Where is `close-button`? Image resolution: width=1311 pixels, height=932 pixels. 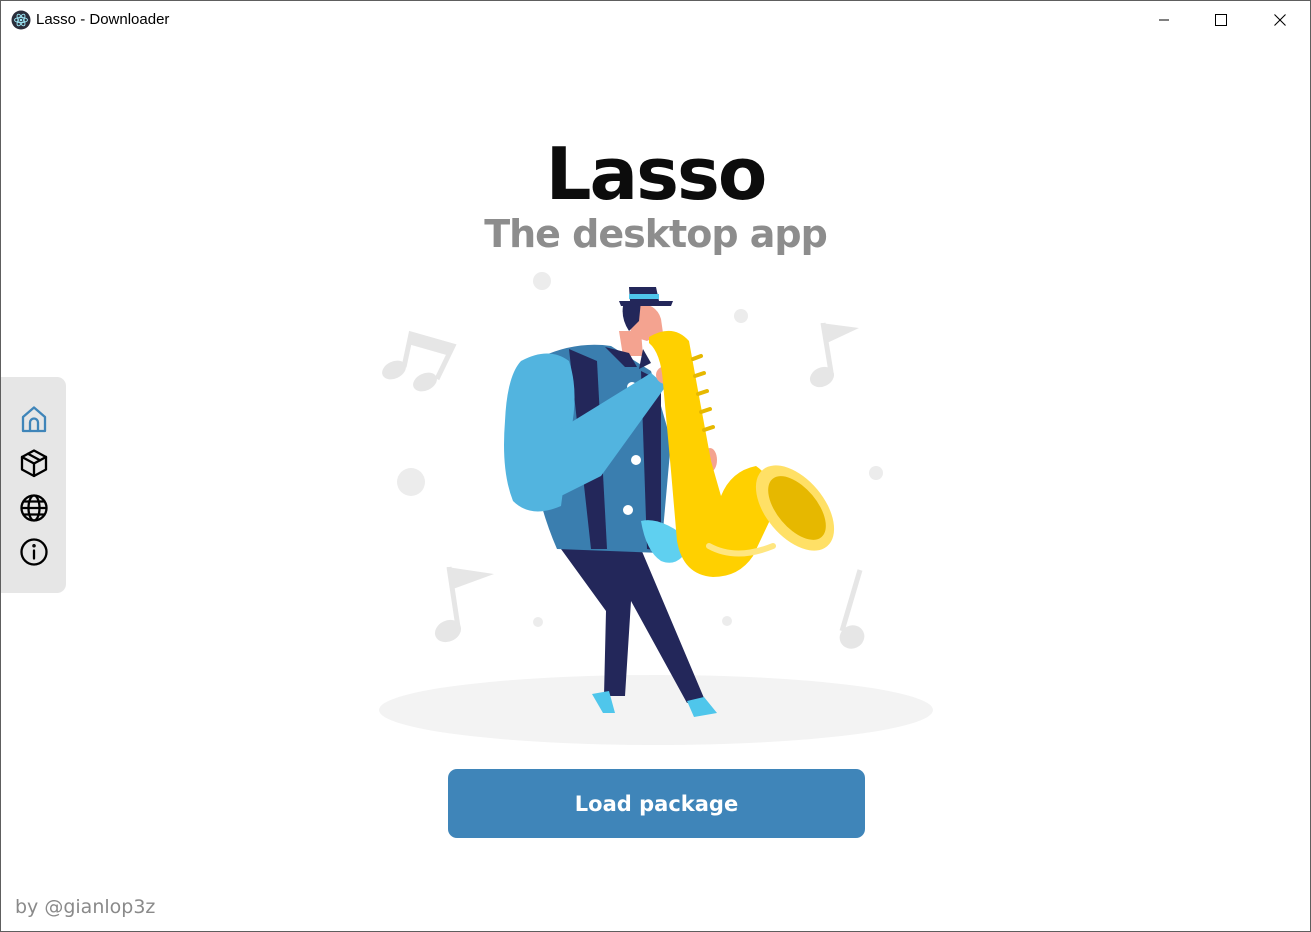
close-button is located at coordinates (1280, 19).